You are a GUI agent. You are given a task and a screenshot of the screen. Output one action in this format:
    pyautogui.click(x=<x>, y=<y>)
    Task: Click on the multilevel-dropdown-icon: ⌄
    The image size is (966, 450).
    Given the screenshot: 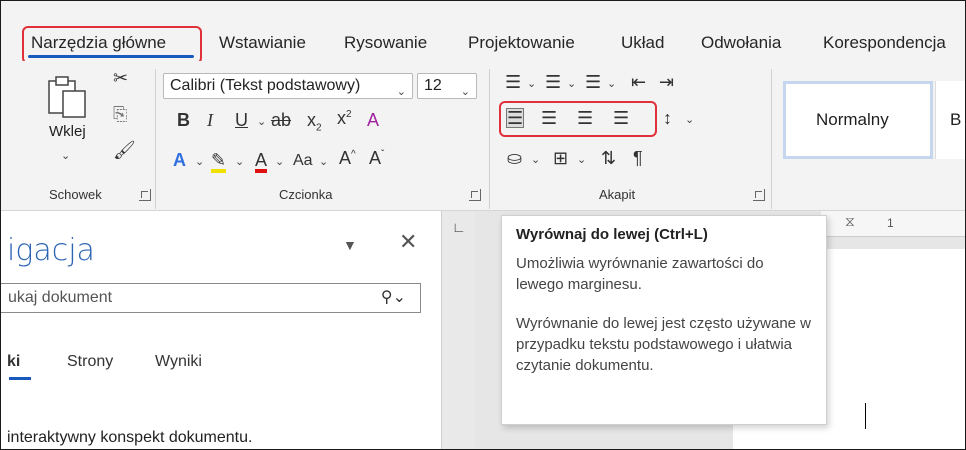 What is the action you would take?
    pyautogui.click(x=611, y=83)
    